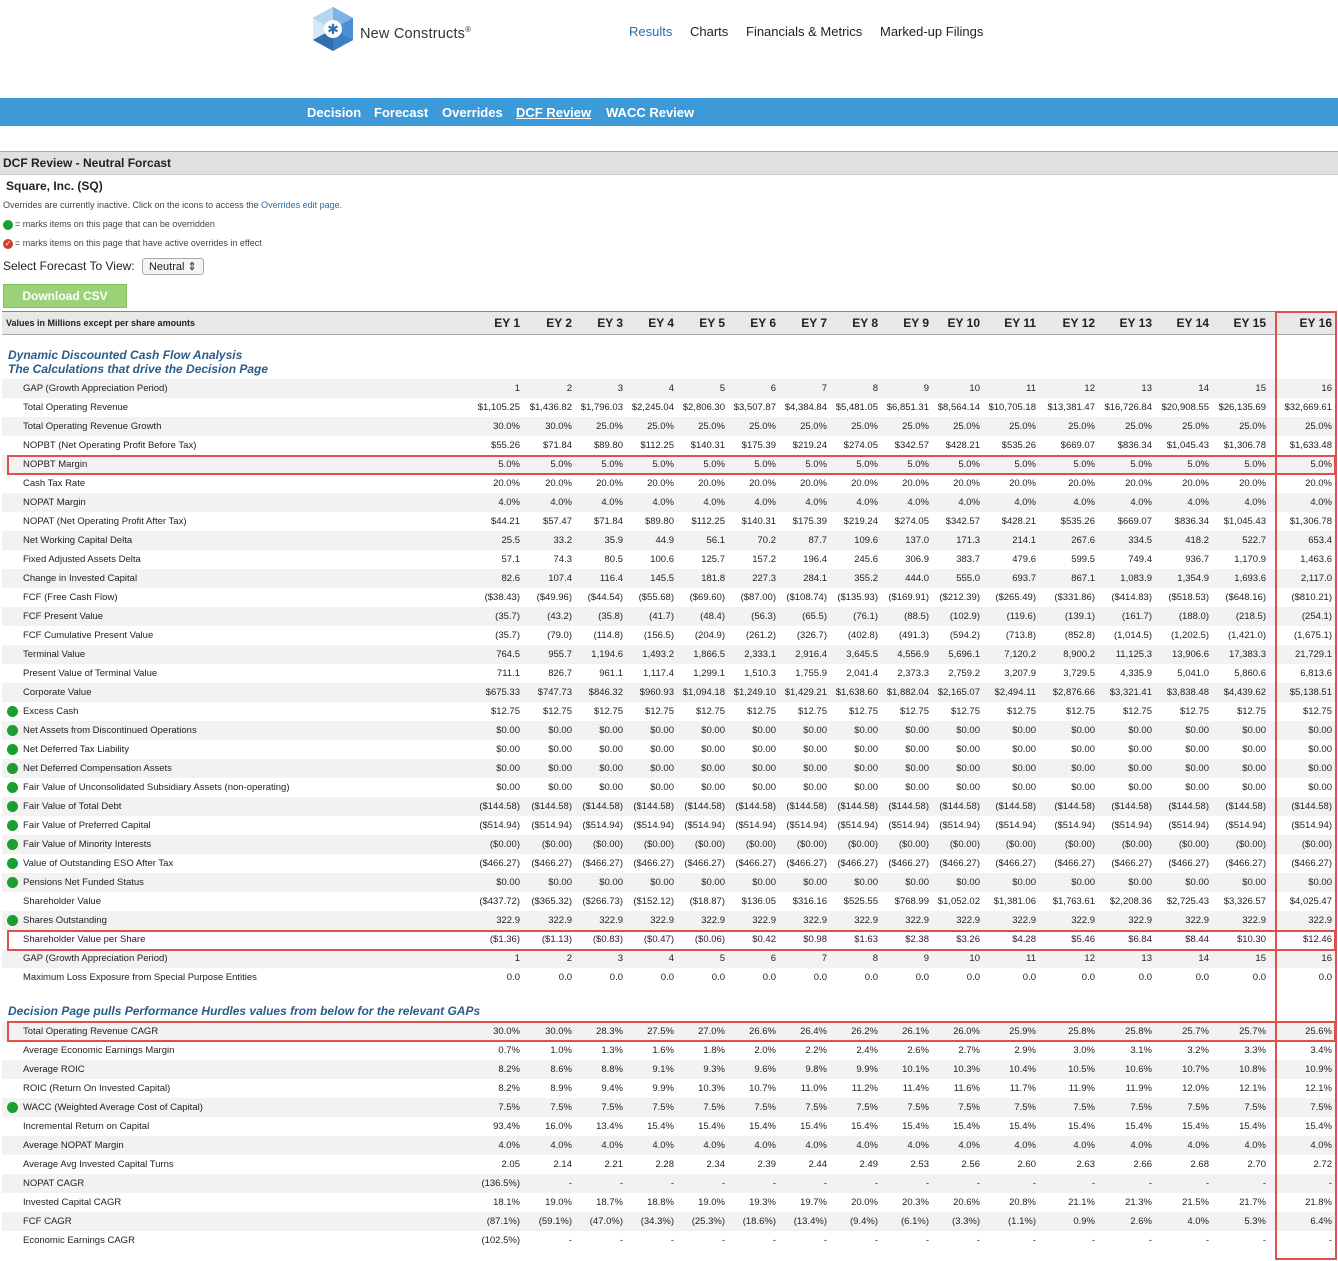 The height and width of the screenshot is (1261, 1338). What do you see at coordinates (54, 654) in the screenshot?
I see `row-label: Terminal Value` at bounding box center [54, 654].